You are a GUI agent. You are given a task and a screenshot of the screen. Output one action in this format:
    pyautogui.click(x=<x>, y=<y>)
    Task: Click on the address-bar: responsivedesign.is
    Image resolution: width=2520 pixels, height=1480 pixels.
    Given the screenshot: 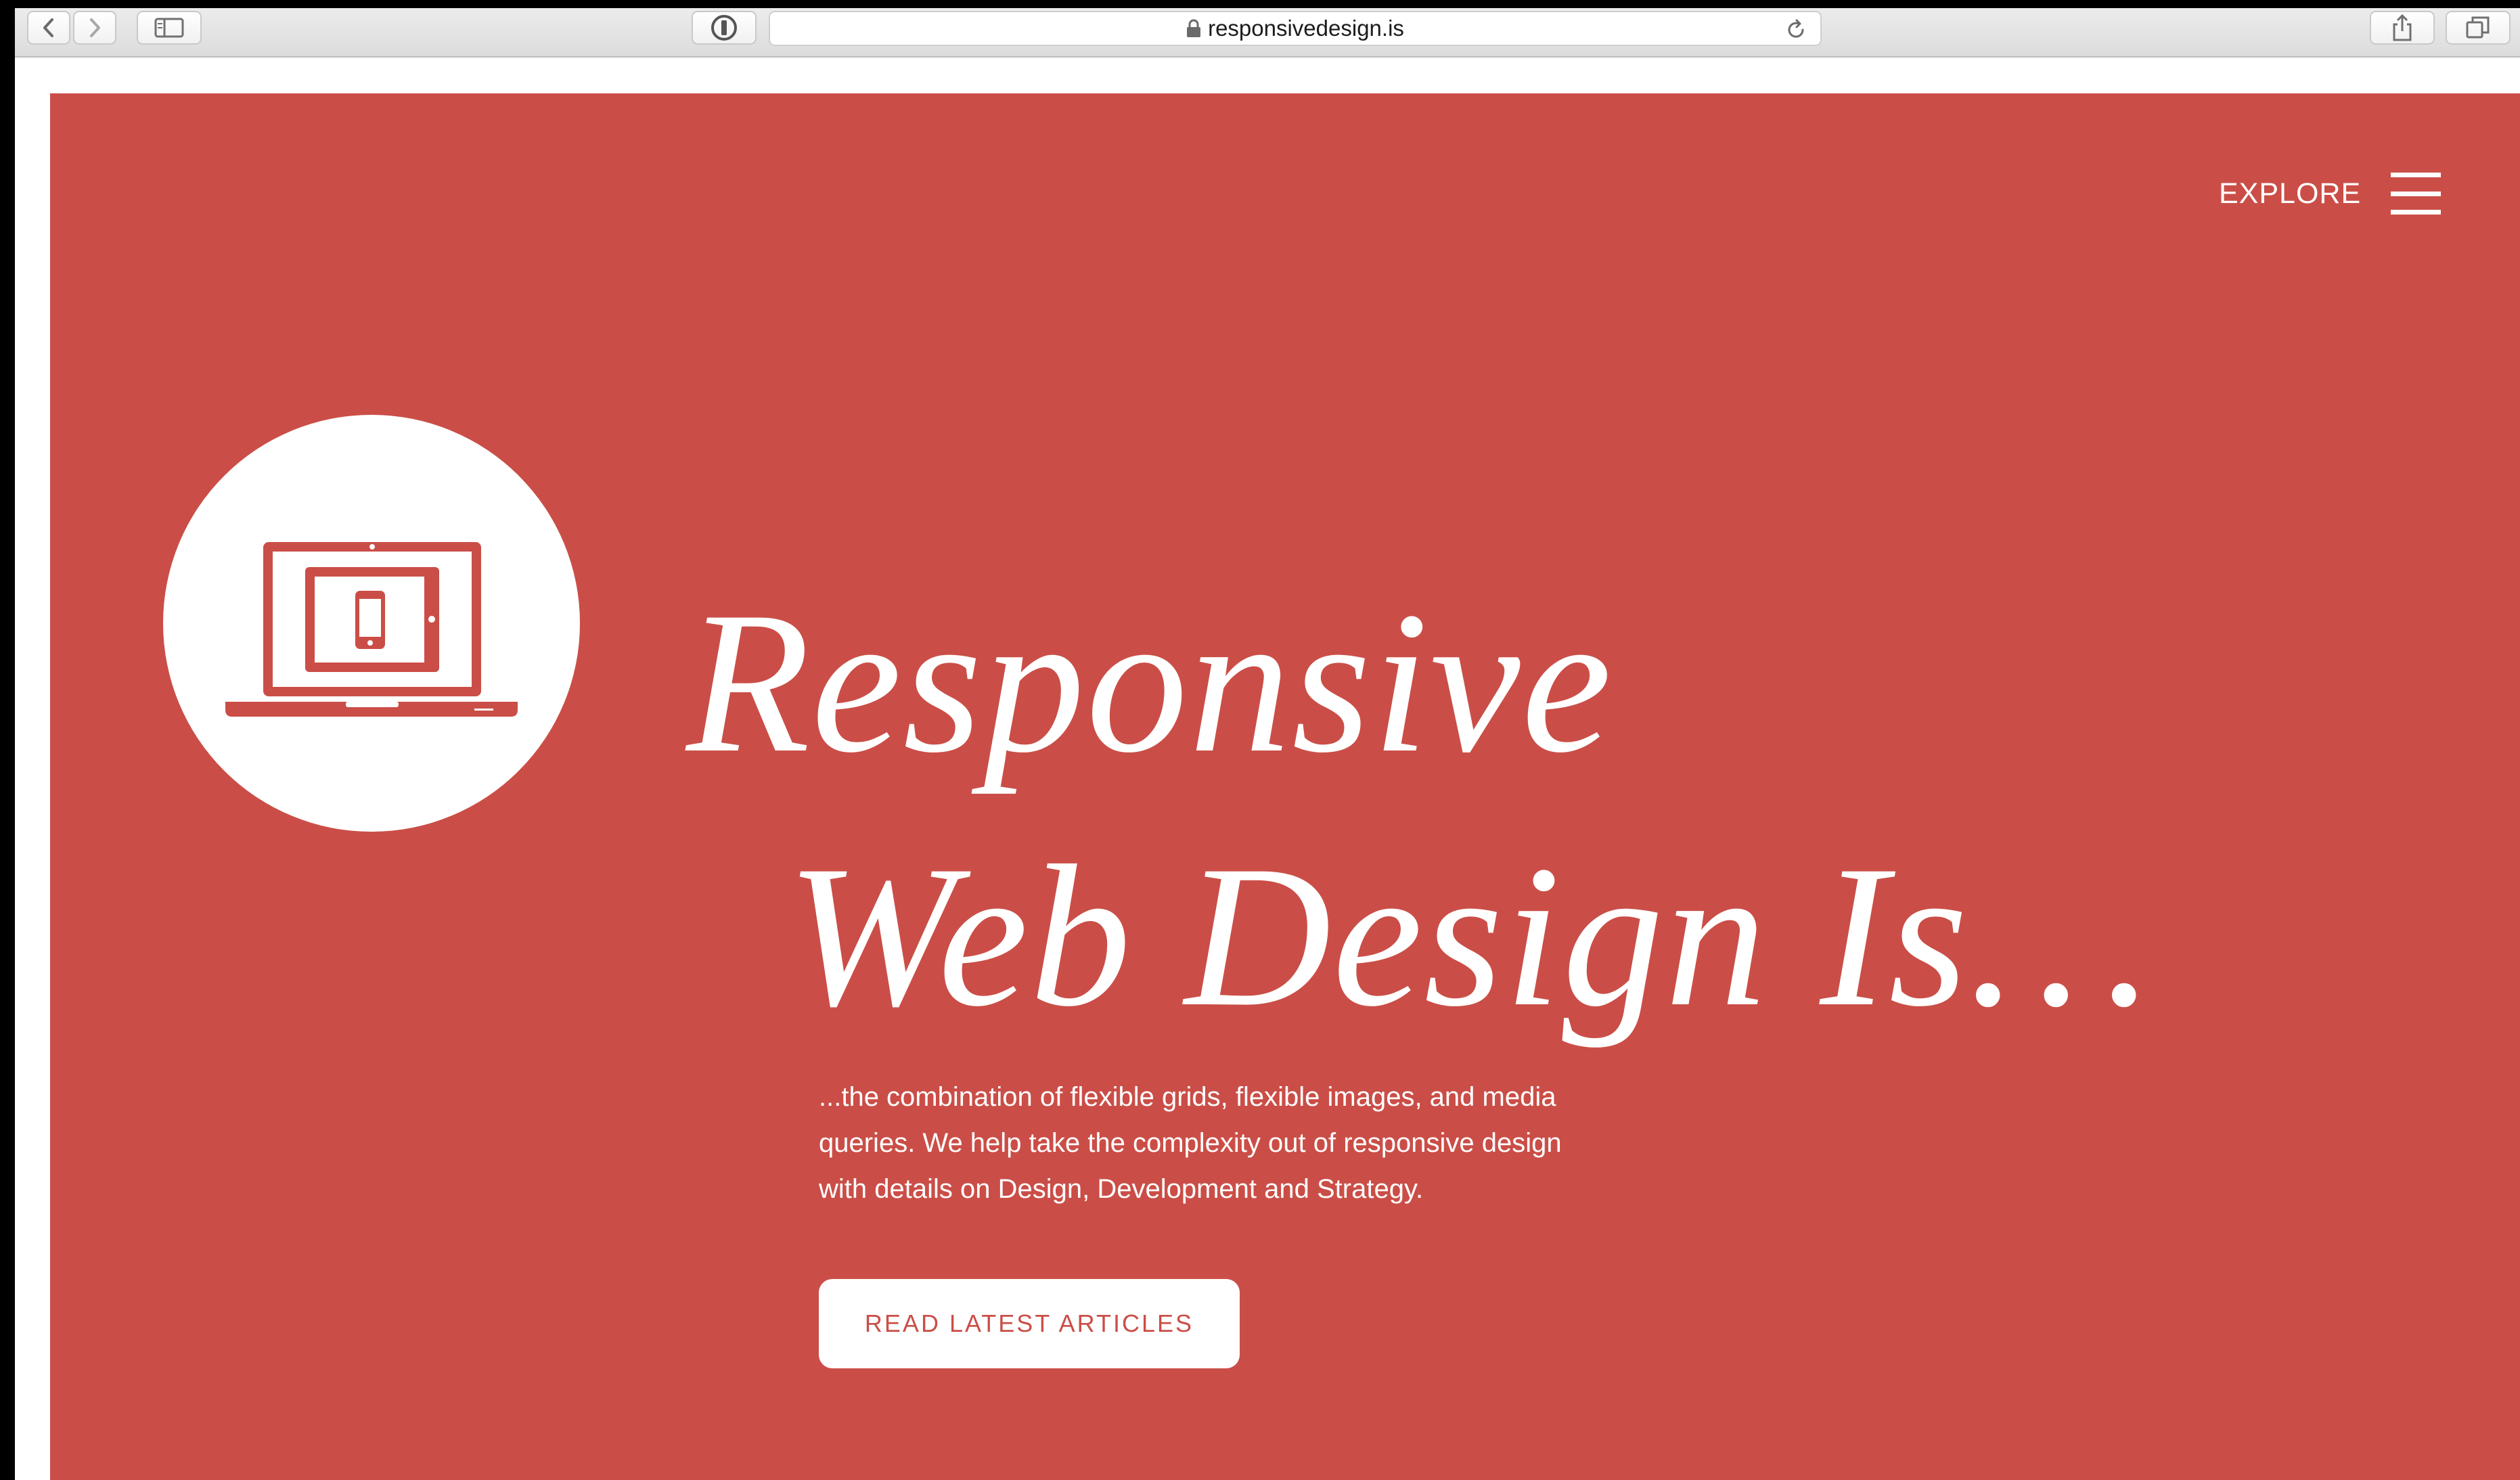 What is the action you would take?
    pyautogui.click(x=1295, y=29)
    